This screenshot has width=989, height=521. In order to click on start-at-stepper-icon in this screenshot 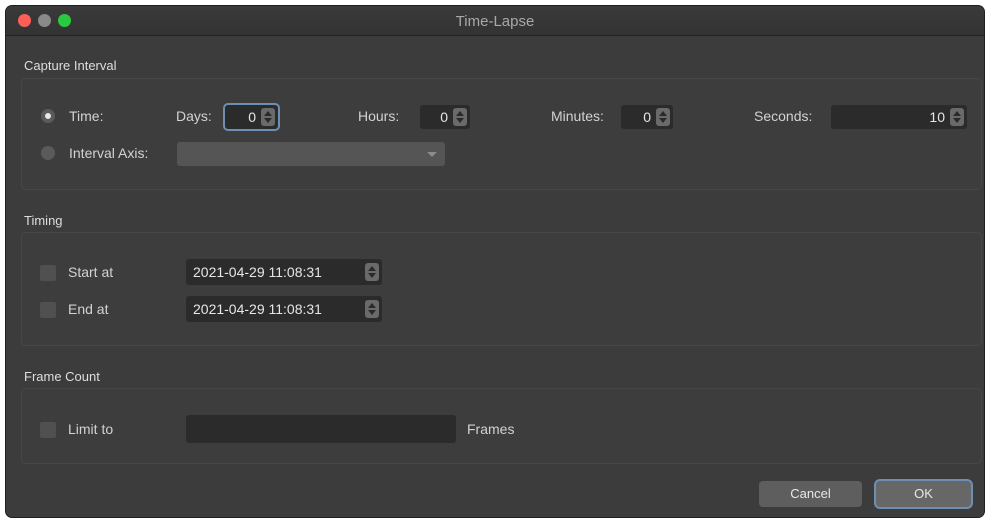, I will do `click(372, 272)`.